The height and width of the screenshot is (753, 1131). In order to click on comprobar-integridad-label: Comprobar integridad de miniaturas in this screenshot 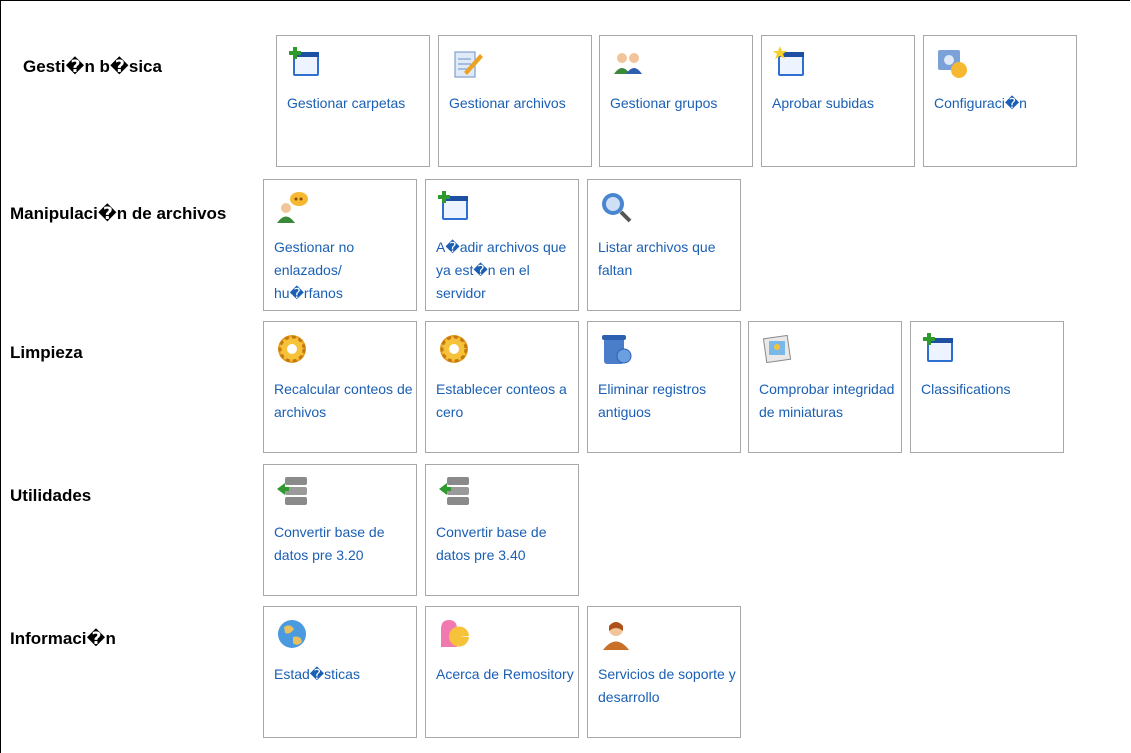, I will do `click(827, 400)`.